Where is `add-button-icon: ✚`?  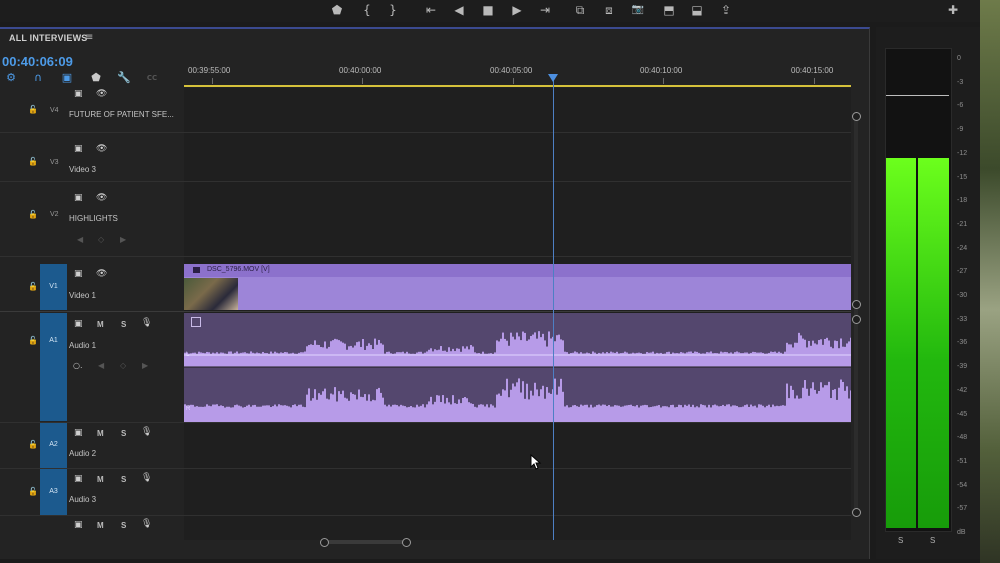 add-button-icon: ✚ is located at coordinates (953, 10).